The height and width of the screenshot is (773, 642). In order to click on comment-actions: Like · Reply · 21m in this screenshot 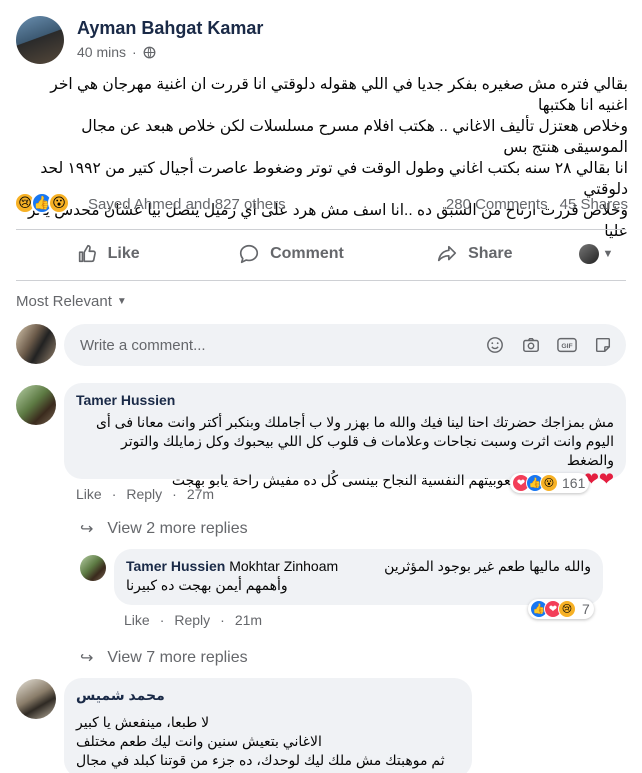, I will do `click(193, 620)`.